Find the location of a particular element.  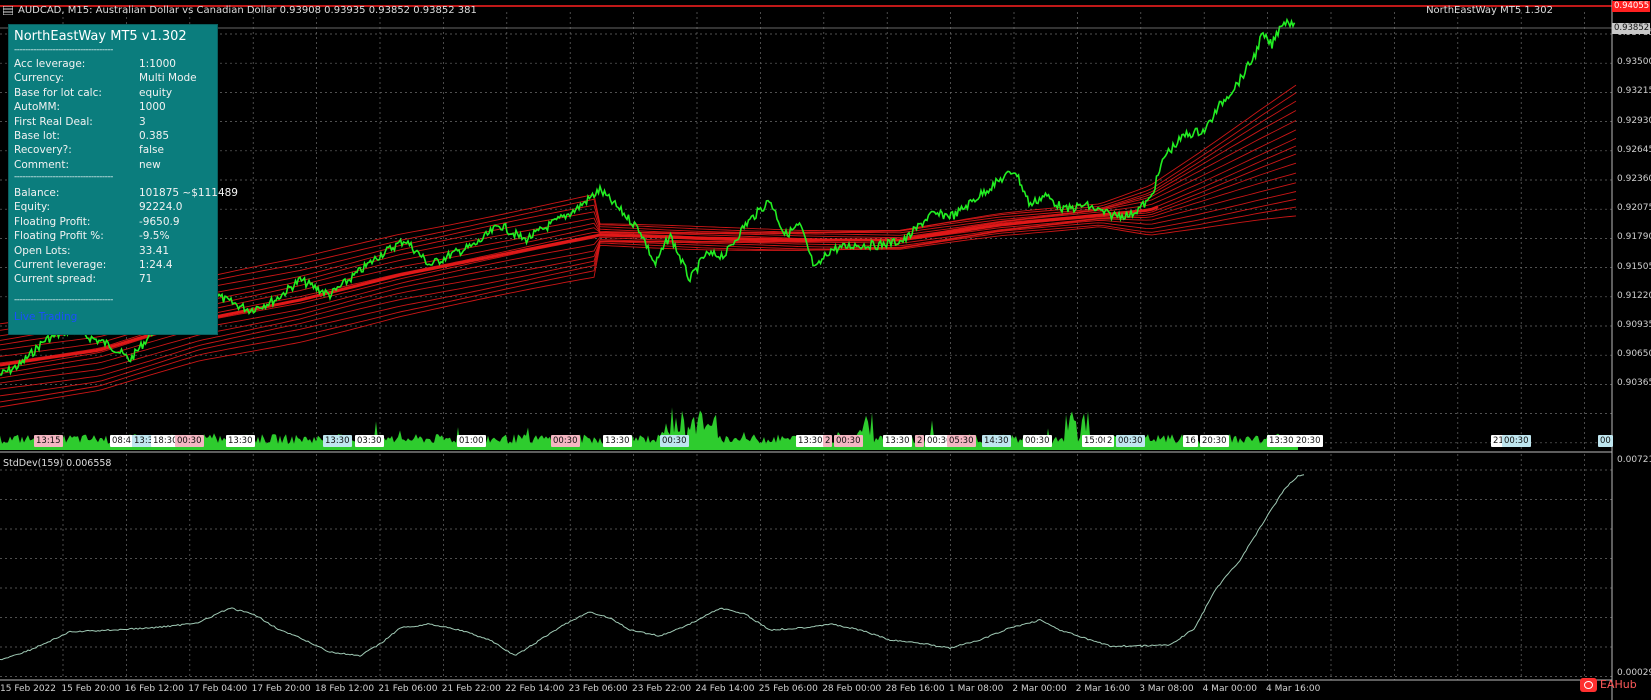

price-axis-label: 0.93215 is located at coordinates (1634, 91).